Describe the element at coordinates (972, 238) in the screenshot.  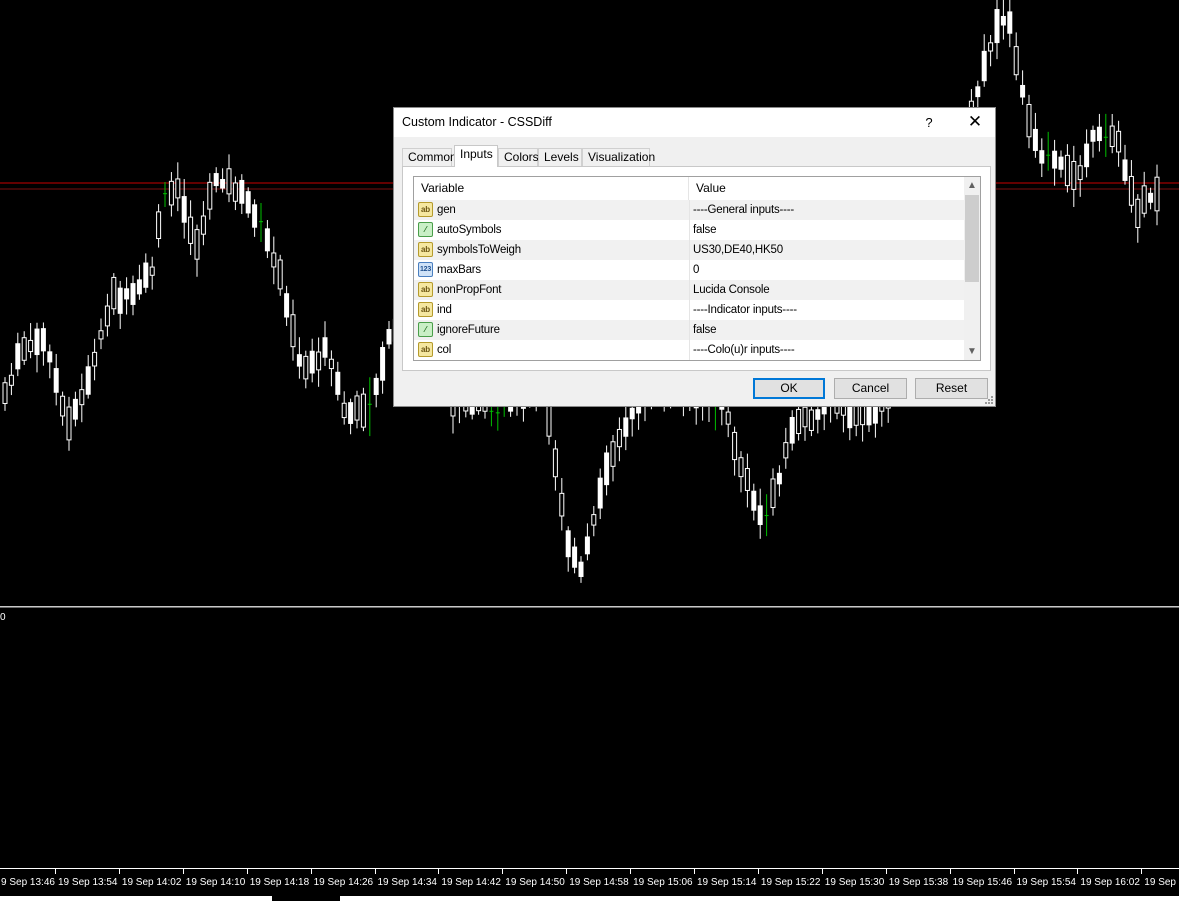
I see `scroll-thumb` at that location.